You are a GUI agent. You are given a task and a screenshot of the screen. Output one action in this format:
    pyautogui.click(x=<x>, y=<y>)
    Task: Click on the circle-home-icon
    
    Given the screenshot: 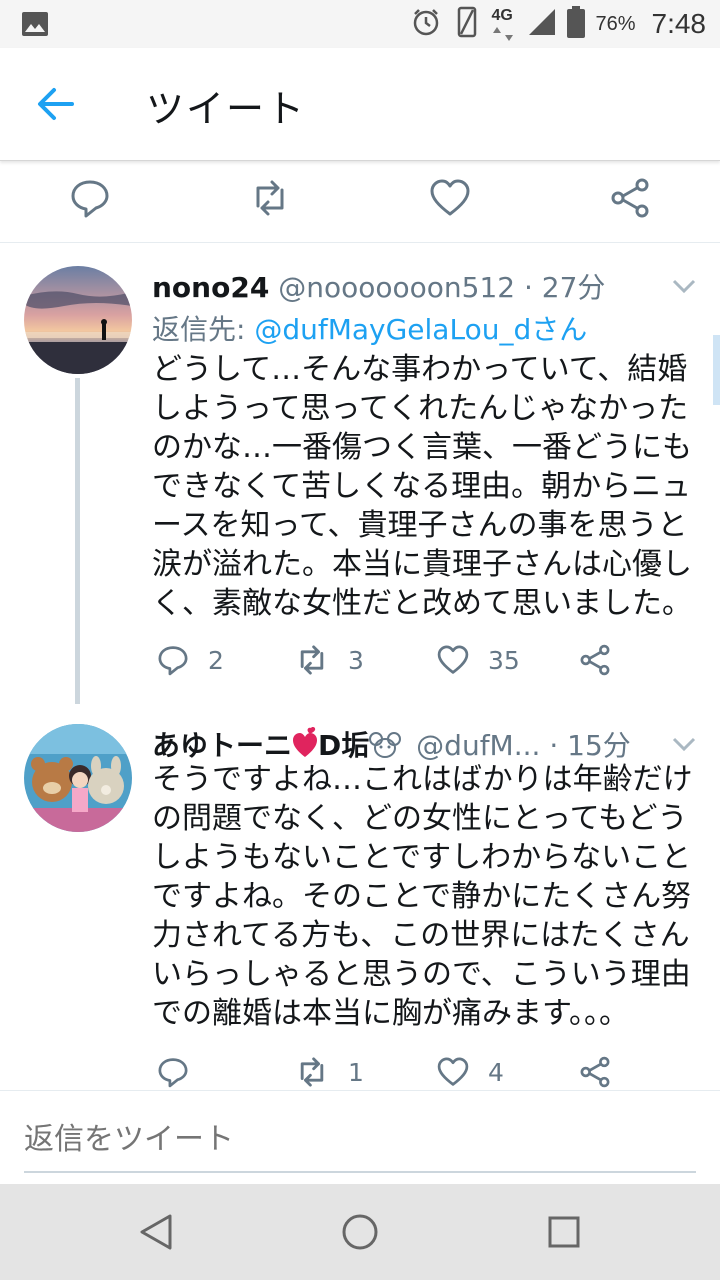 What is the action you would take?
    pyautogui.click(x=360, y=1232)
    